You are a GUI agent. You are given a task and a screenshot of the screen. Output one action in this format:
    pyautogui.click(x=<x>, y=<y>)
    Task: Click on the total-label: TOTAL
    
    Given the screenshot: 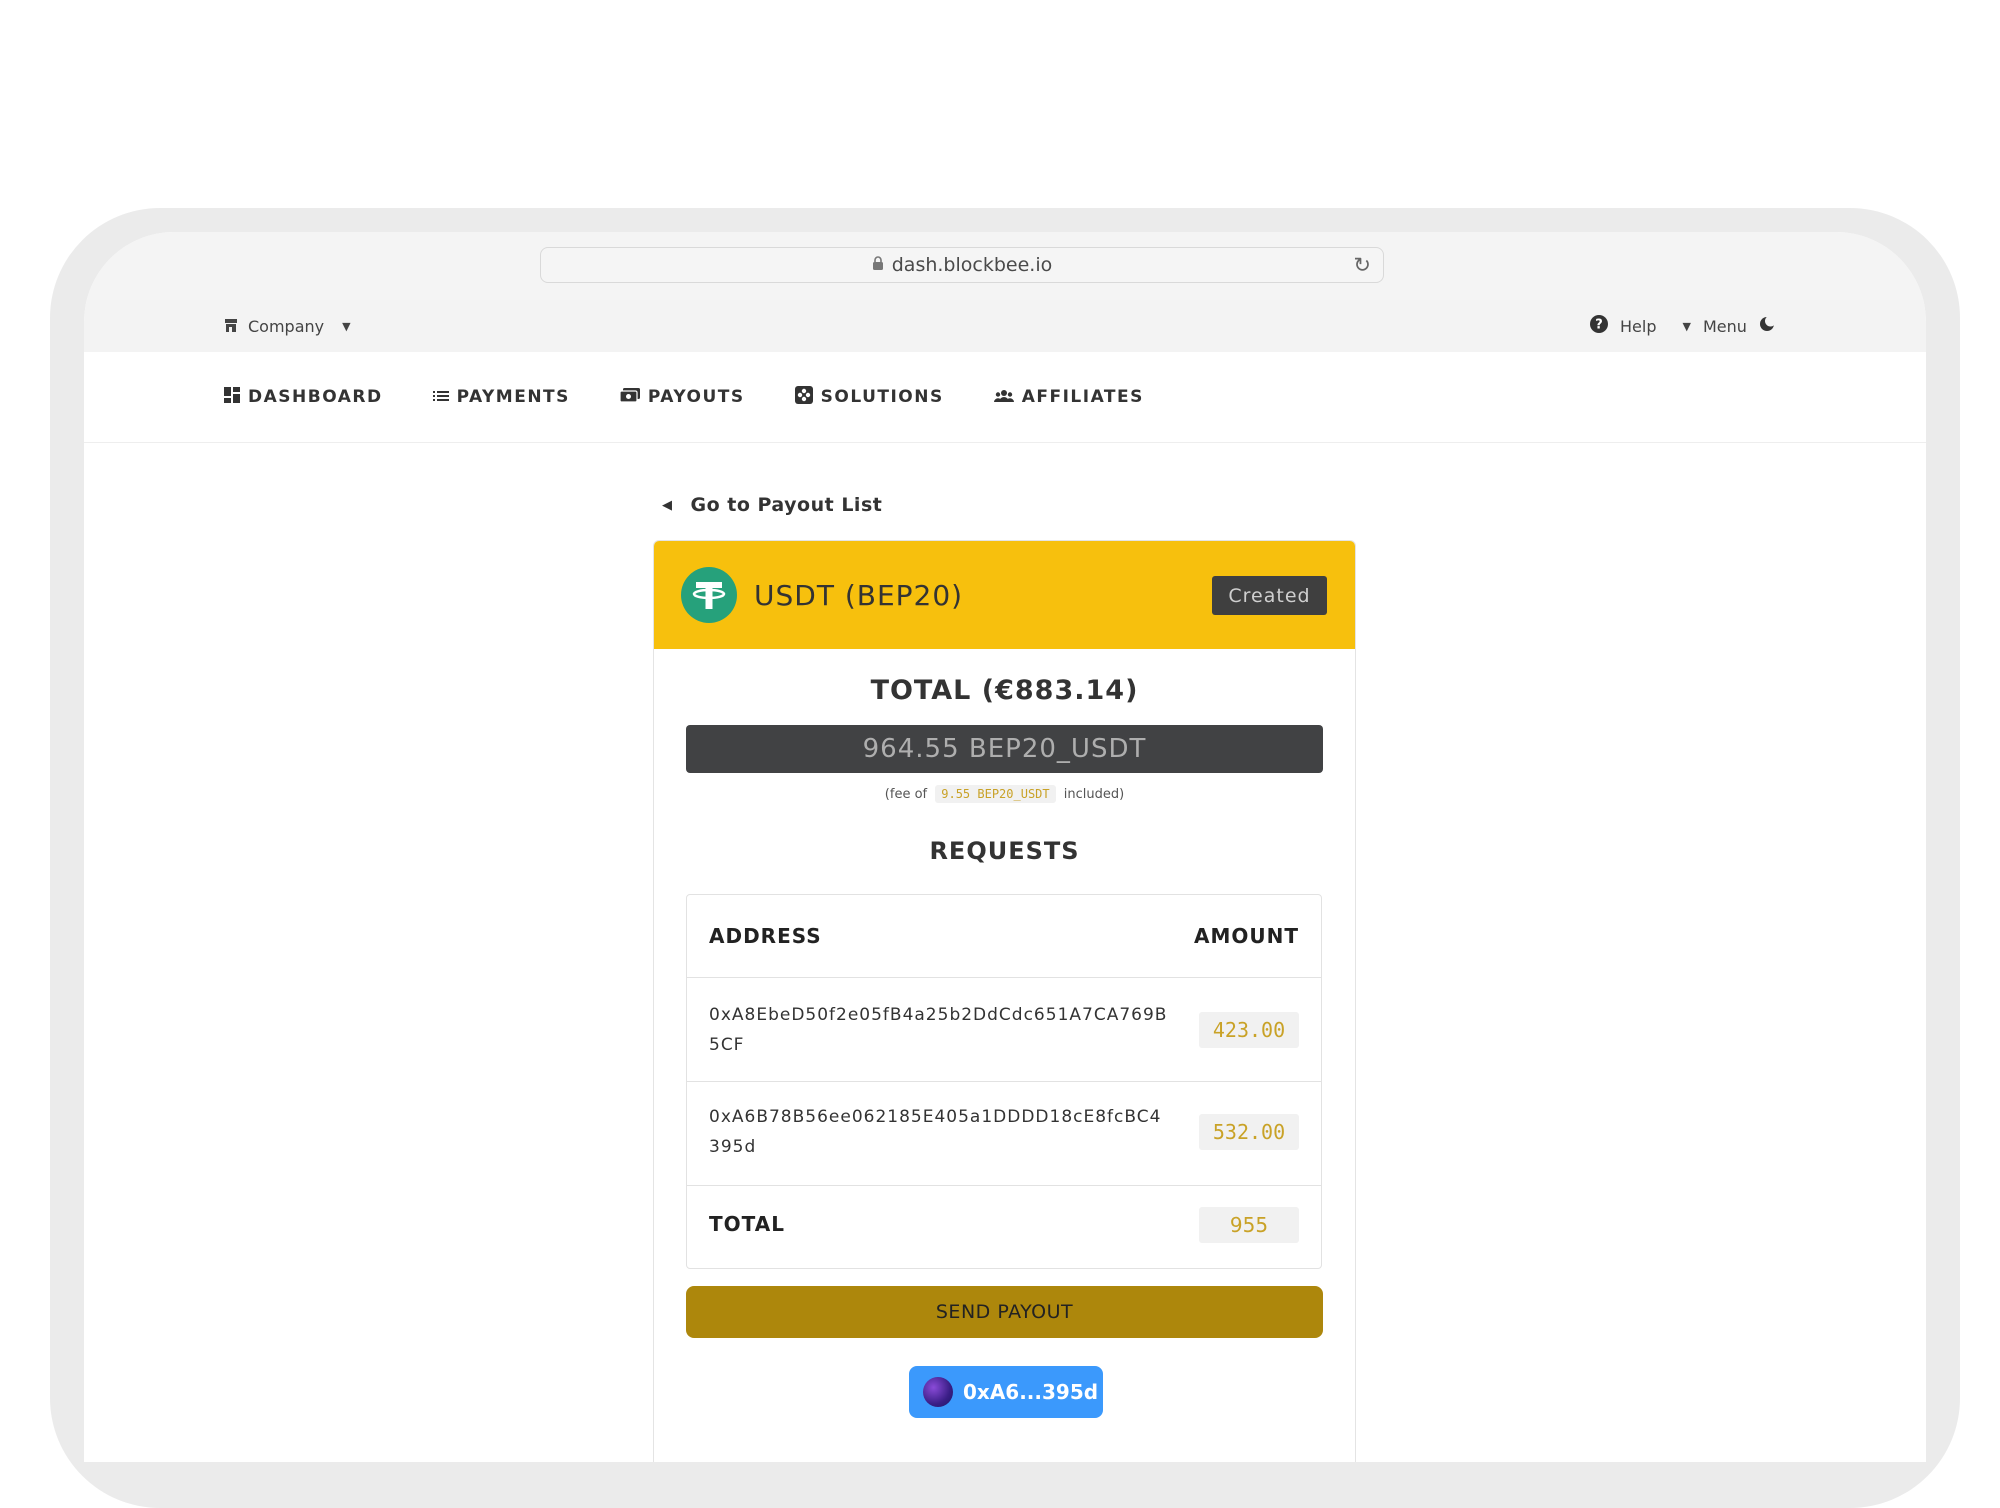 What is the action you would take?
    pyautogui.click(x=747, y=1224)
    